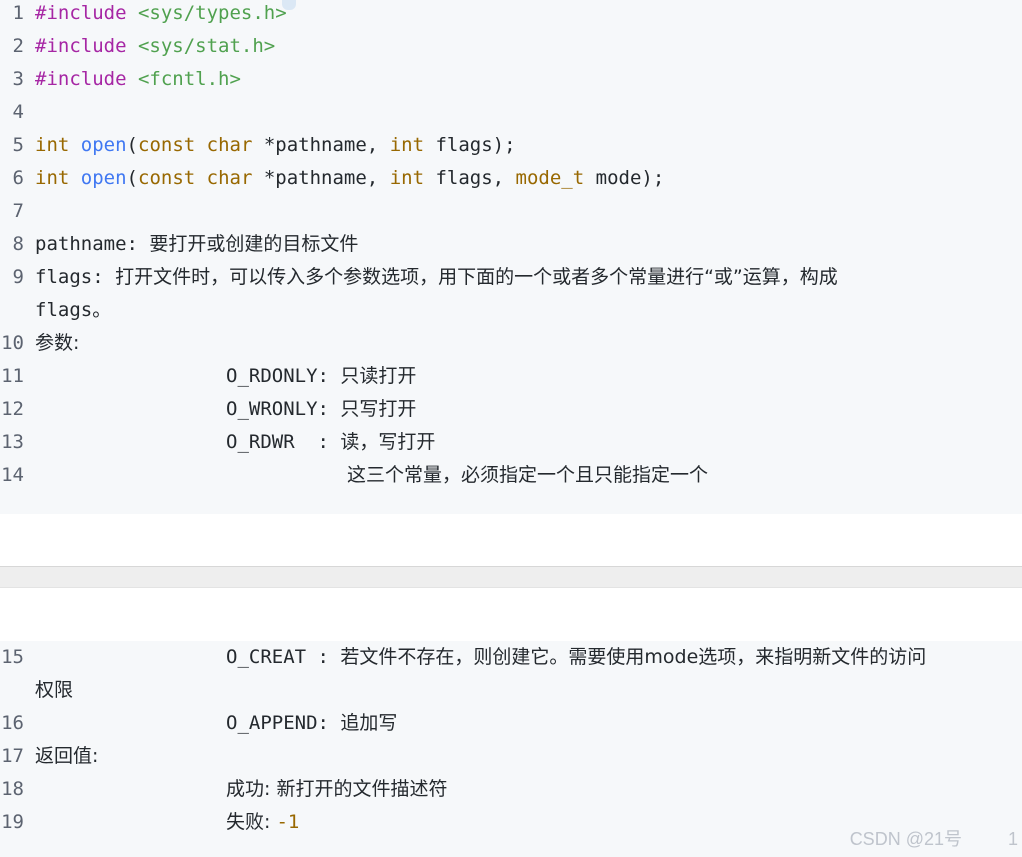  What do you see at coordinates (511, 15) in the screenshot?
I see `code-line: 1 #include <sys/types.h>` at bounding box center [511, 15].